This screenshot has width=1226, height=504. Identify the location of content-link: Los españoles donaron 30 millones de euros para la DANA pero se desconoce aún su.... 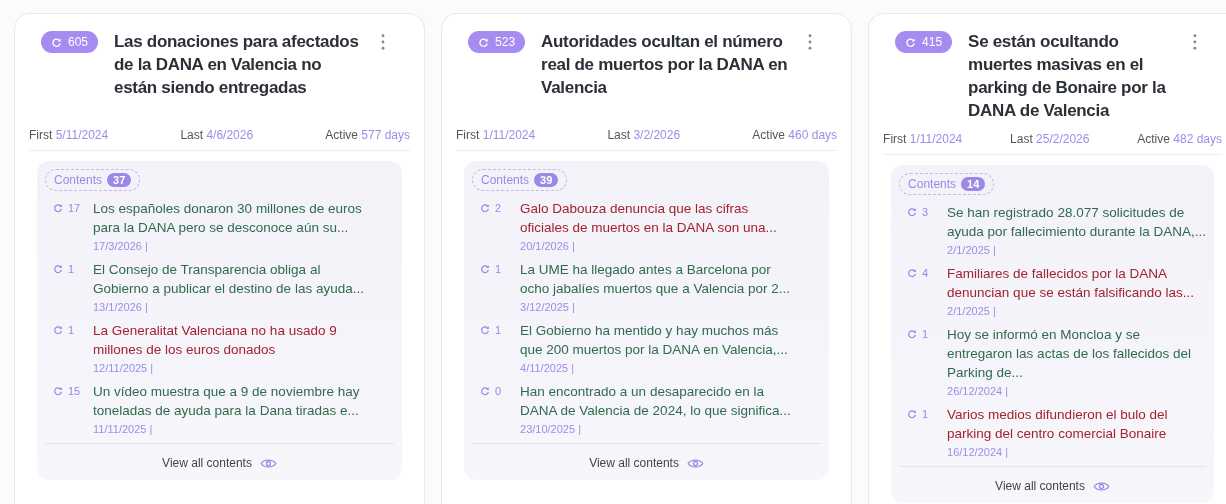
(230, 218).